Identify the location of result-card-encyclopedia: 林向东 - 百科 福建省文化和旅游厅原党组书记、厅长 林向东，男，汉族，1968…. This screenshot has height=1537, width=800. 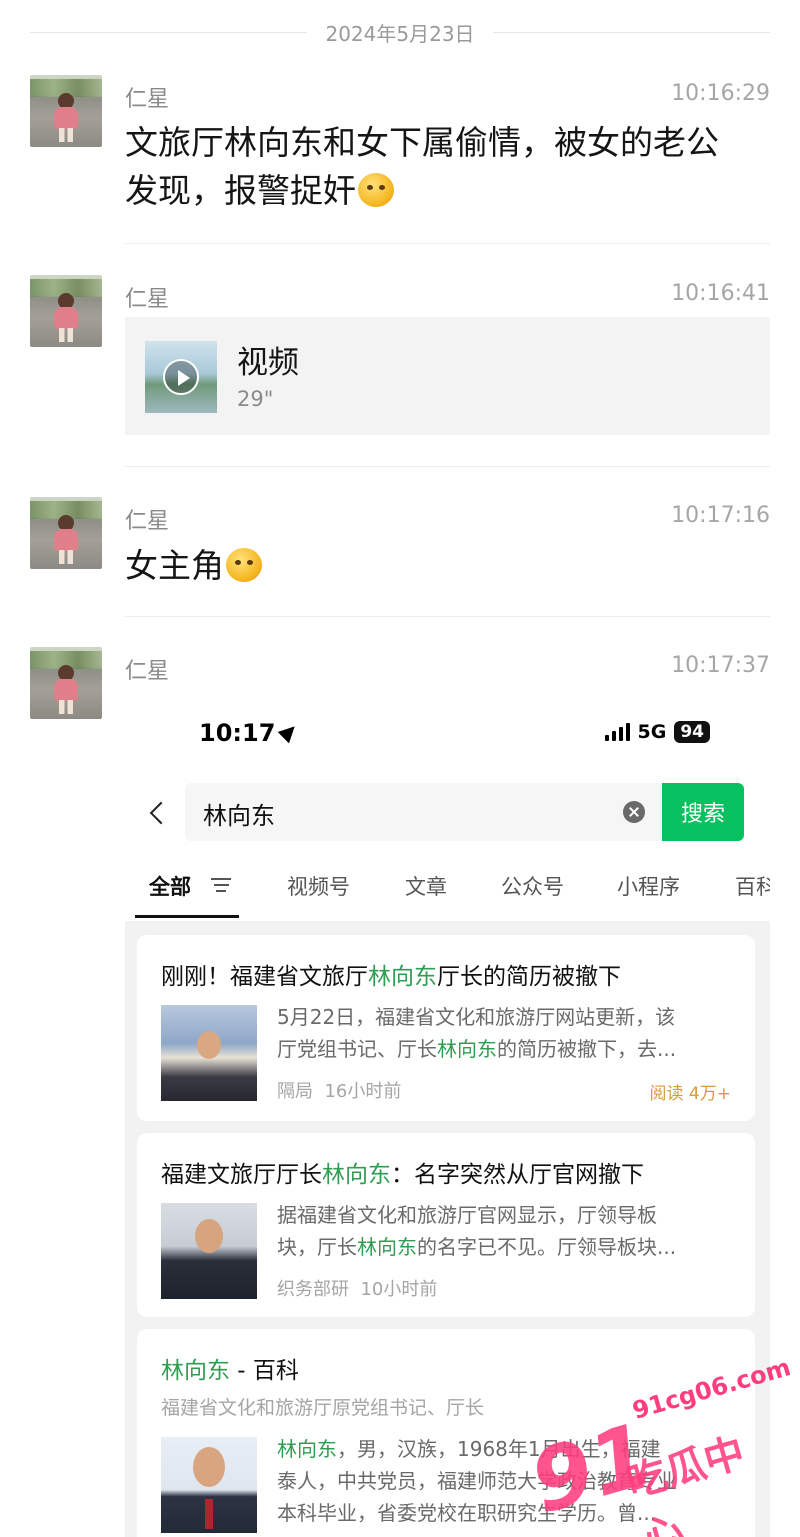
(446, 1433).